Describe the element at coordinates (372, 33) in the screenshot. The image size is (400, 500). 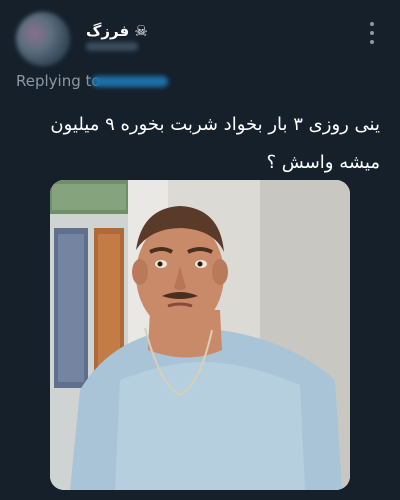
I see `more-options-icon` at that location.